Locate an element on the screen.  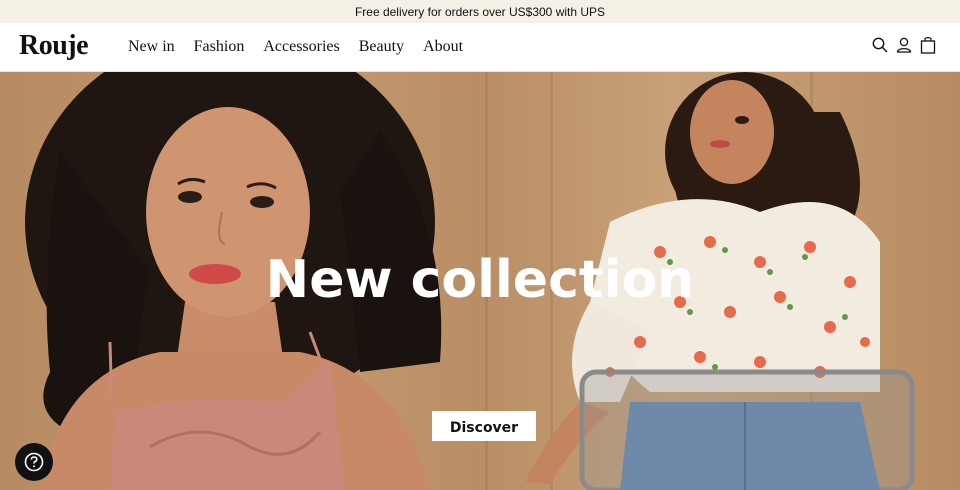
bag-icon is located at coordinates (928, 45).